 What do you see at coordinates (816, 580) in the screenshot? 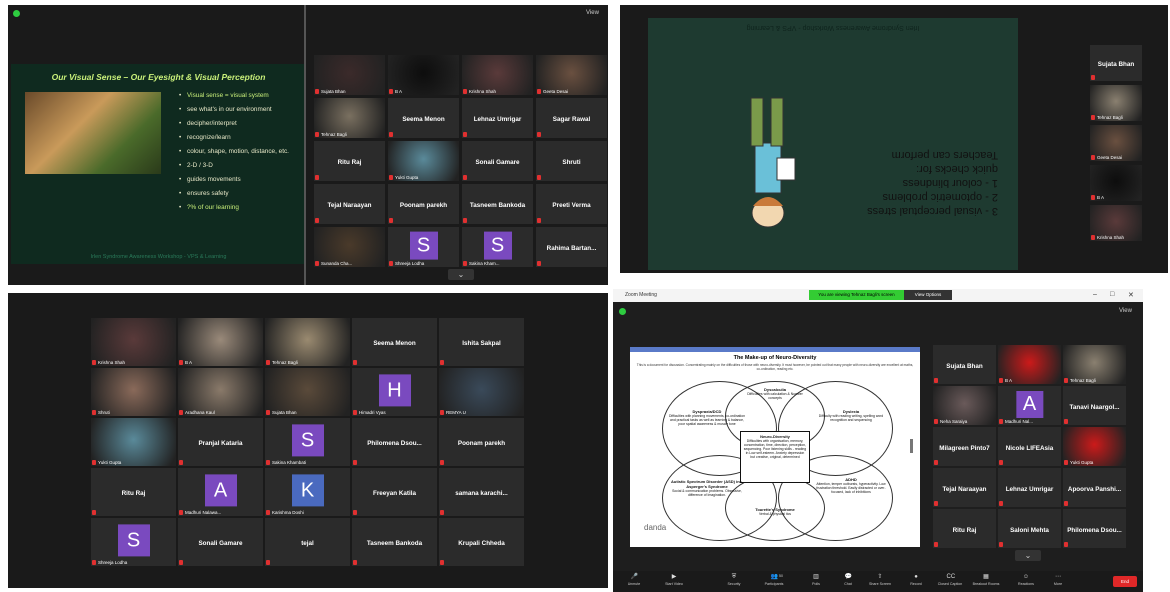
I see `toolbar-polls-button: ▥ Polls` at bounding box center [816, 580].